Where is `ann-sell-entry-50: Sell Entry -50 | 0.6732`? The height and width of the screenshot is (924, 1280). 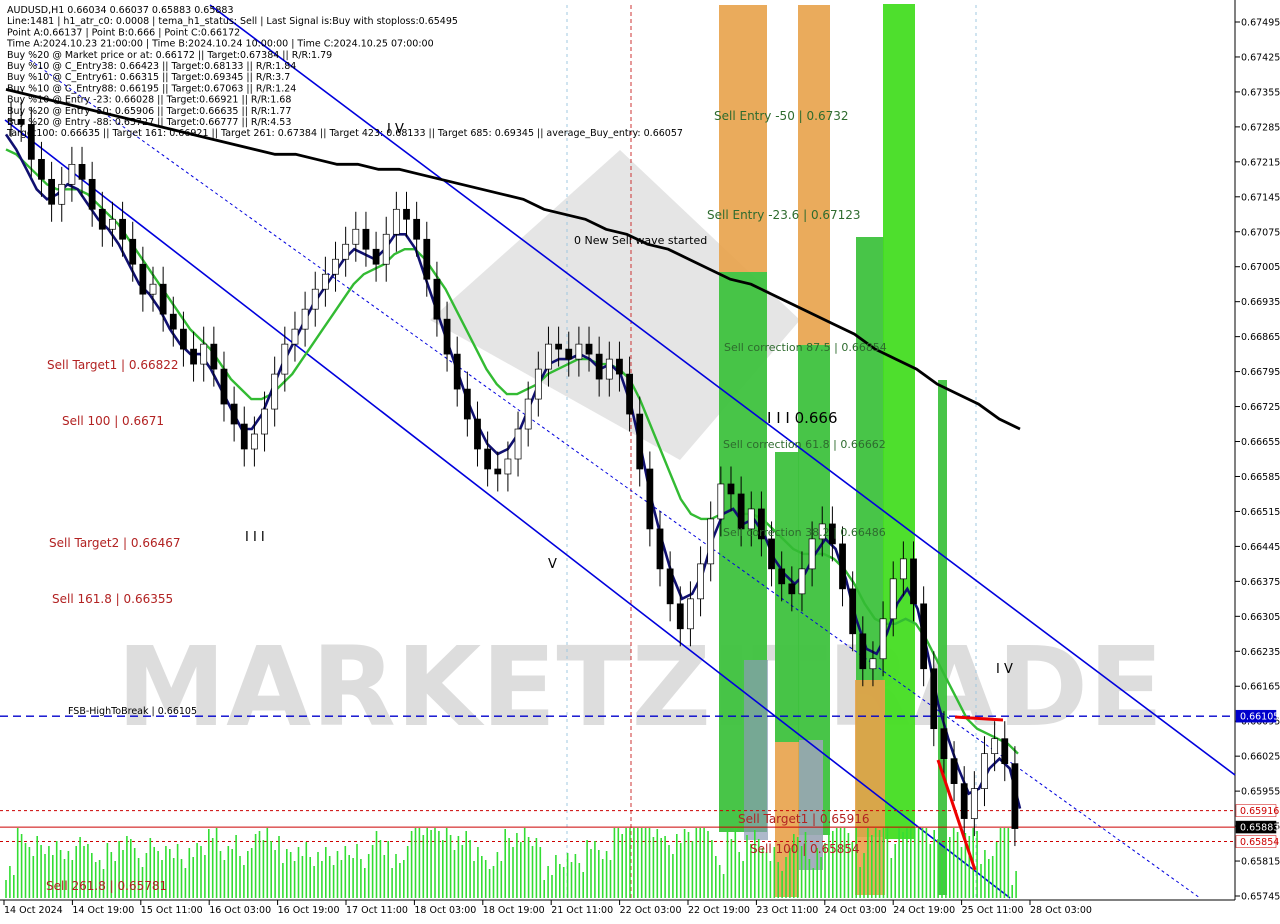
ann-sell-entry-50: Sell Entry -50 | 0.6732 is located at coordinates (781, 116).